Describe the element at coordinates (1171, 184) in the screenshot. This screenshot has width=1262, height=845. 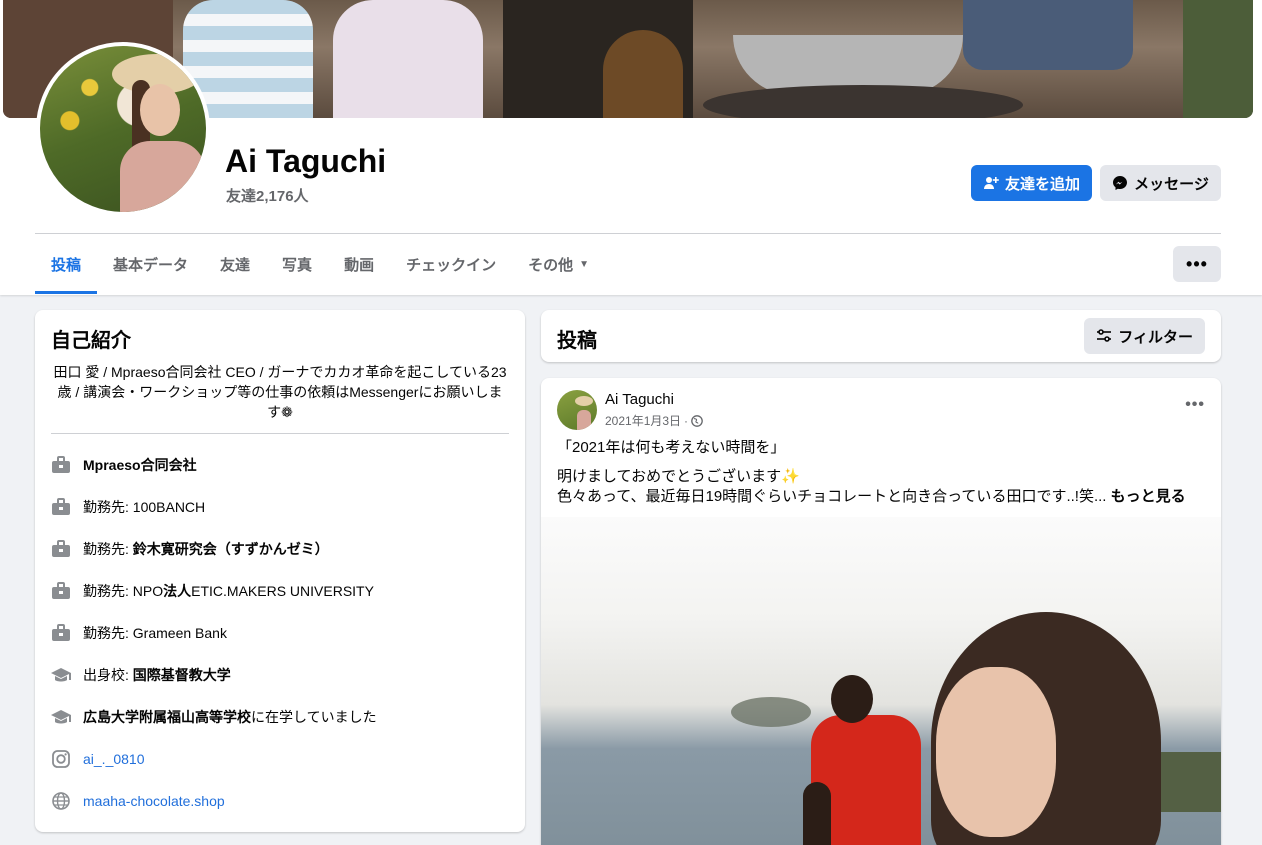
I see `message-label: メッセージ` at that location.